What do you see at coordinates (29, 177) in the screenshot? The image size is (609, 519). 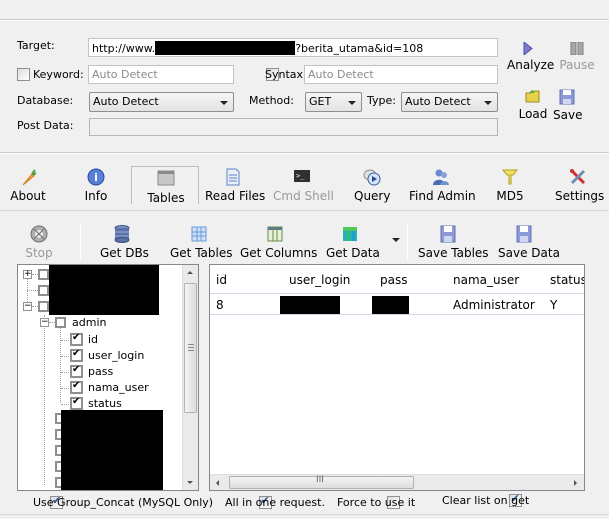 I see `carrot-icon` at bounding box center [29, 177].